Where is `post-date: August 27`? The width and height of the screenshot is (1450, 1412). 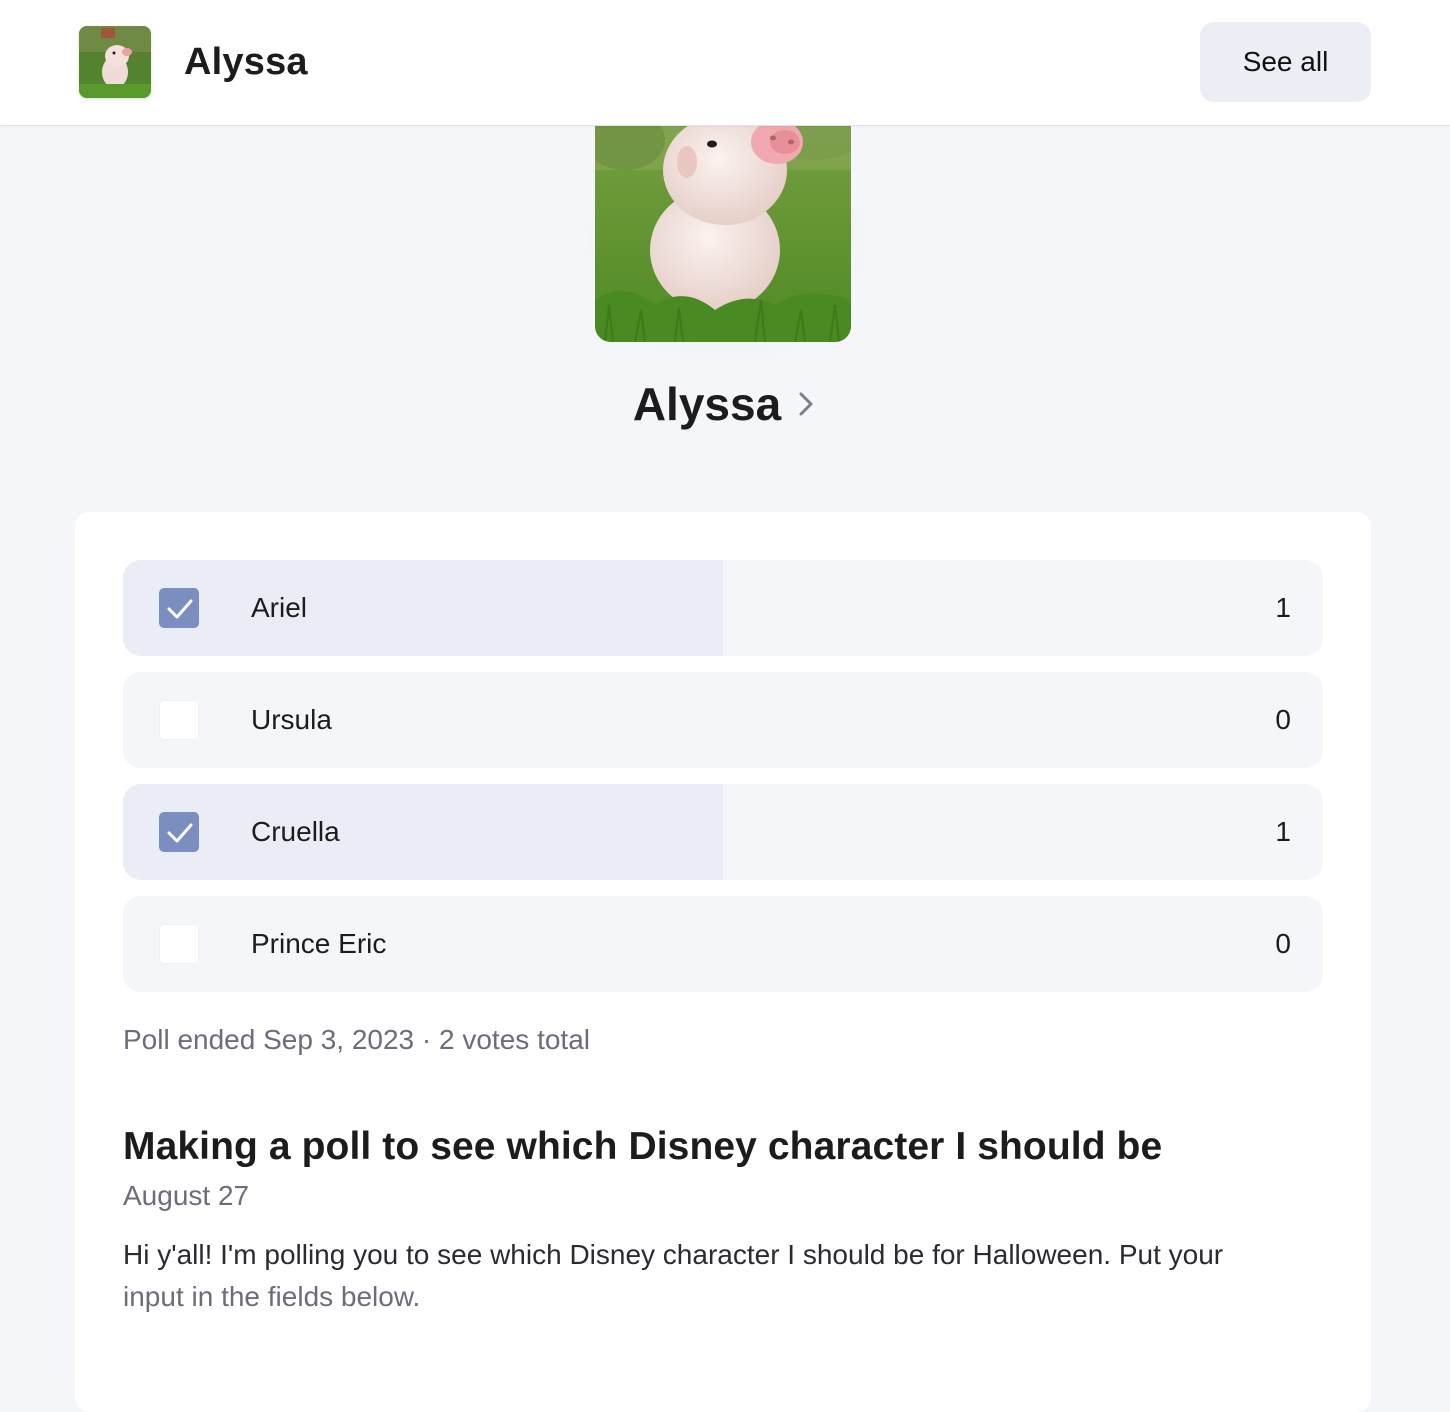 post-date: August 27 is located at coordinates (186, 1195).